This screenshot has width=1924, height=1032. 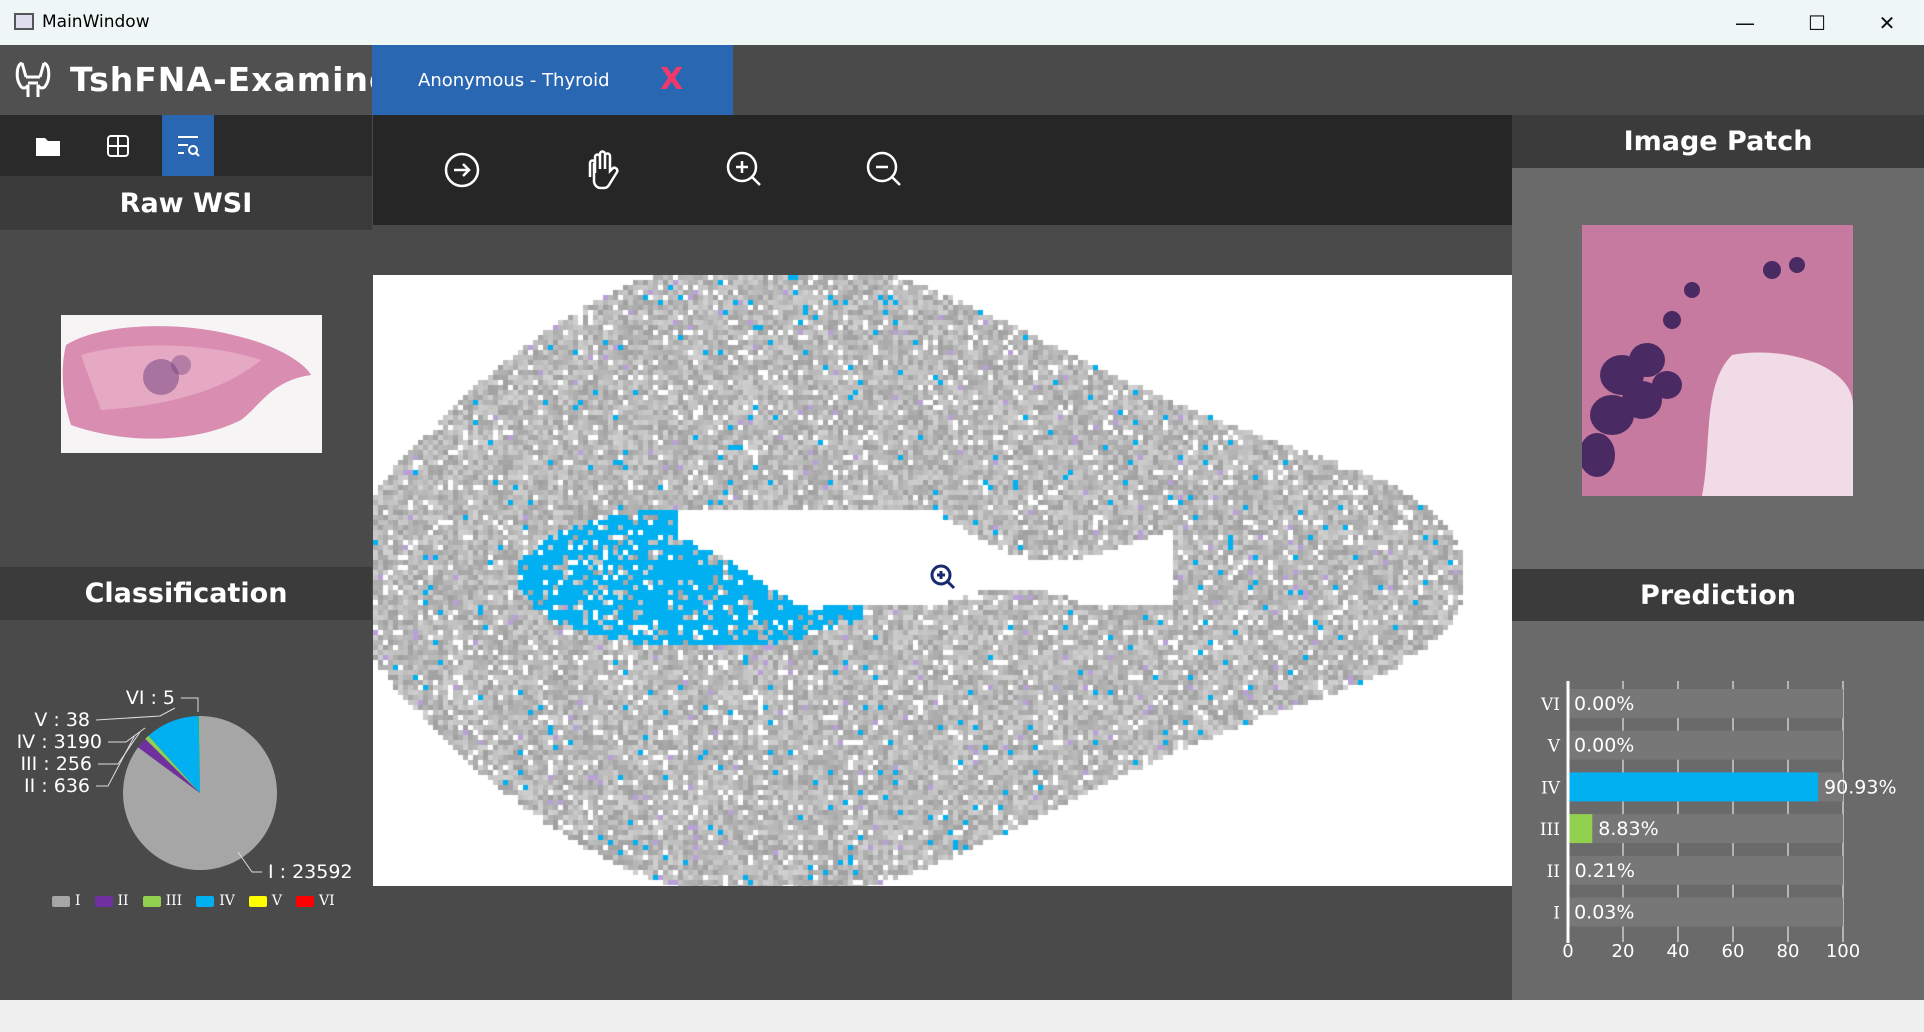 What do you see at coordinates (1623, 951) in the screenshot?
I see `x-tick-label: 20` at bounding box center [1623, 951].